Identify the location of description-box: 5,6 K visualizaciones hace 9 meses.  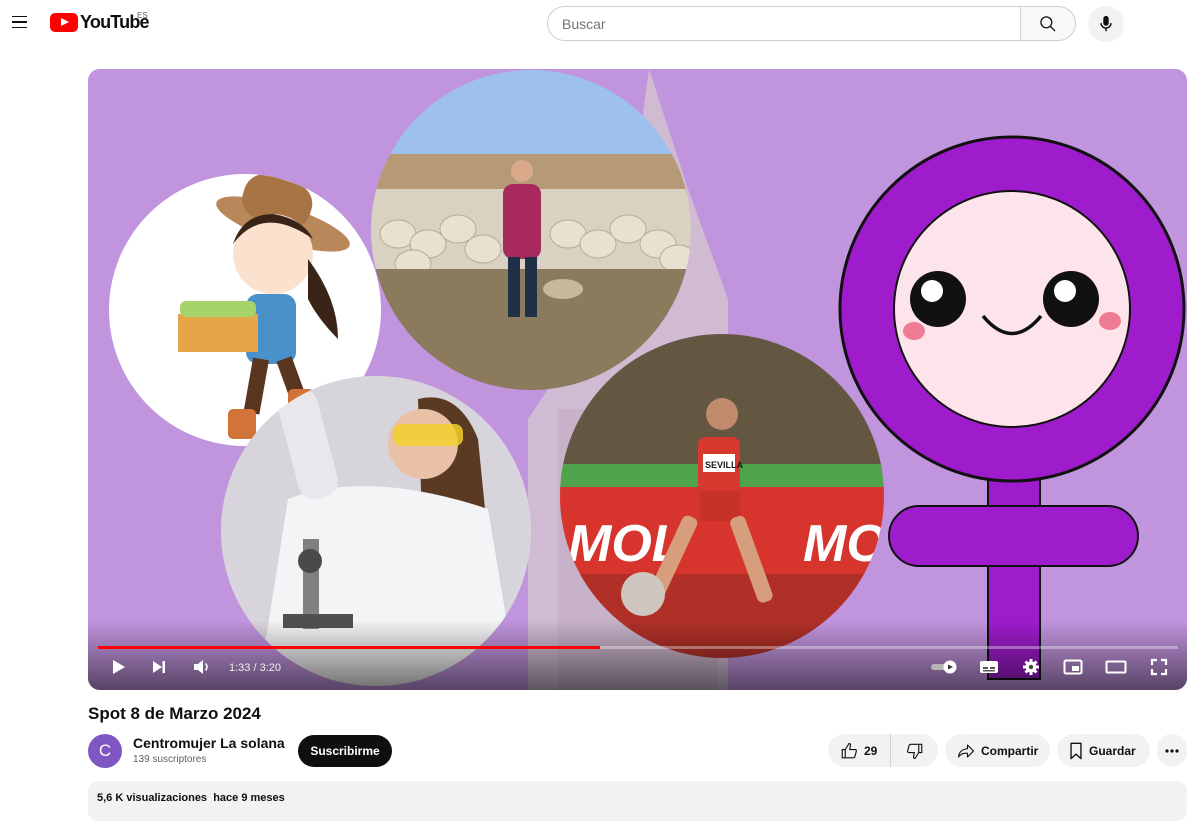
(637, 801).